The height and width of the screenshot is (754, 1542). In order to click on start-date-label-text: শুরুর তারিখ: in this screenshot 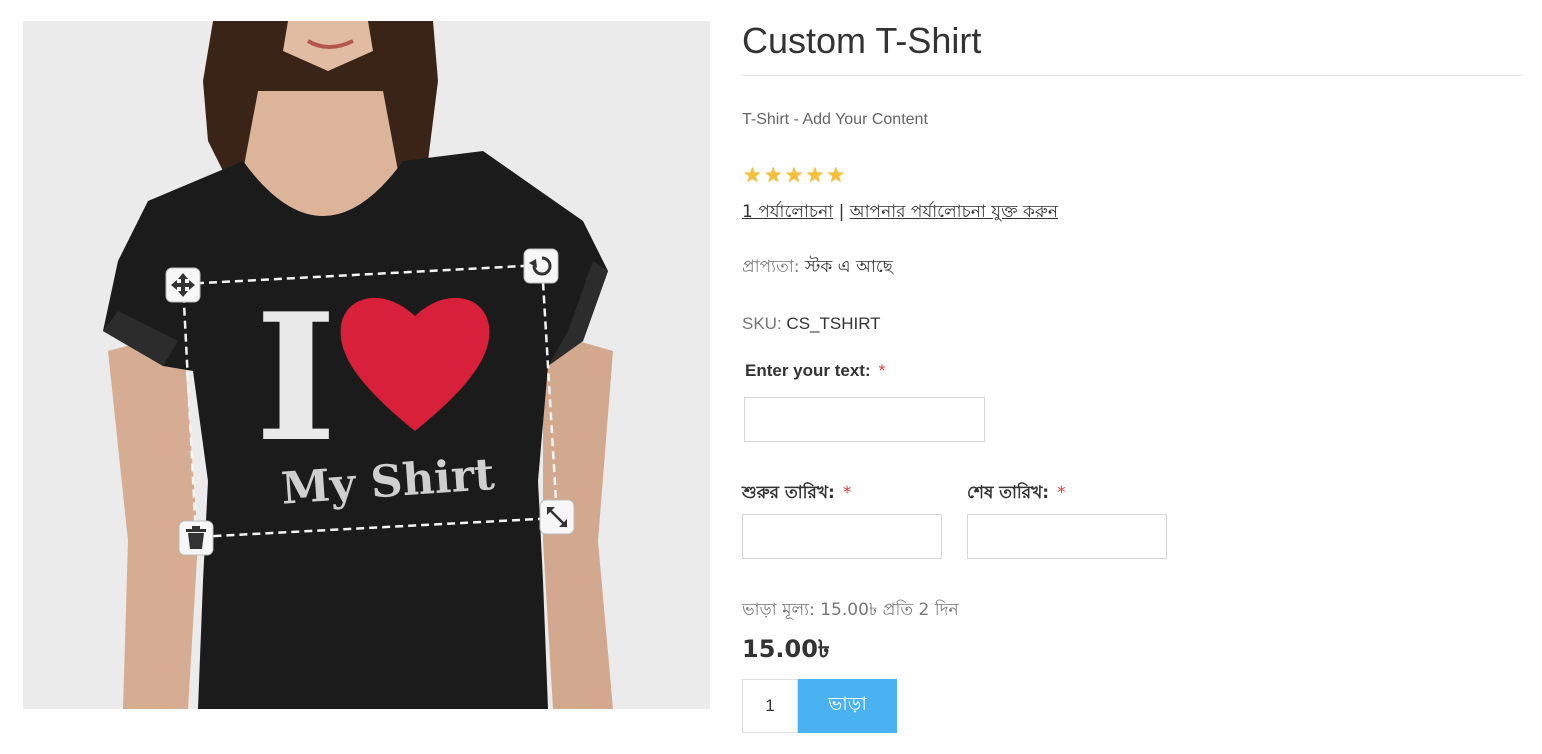, I will do `click(788, 493)`.